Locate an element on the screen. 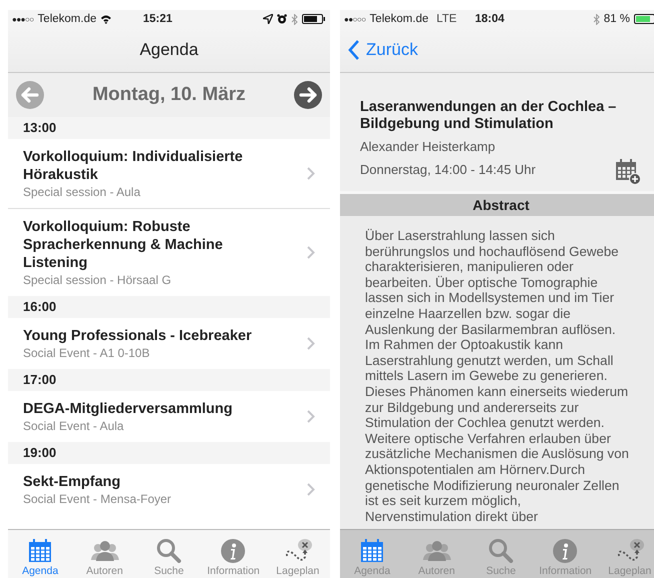 This screenshot has height=578, width=654. next-day-button is located at coordinates (308, 95).